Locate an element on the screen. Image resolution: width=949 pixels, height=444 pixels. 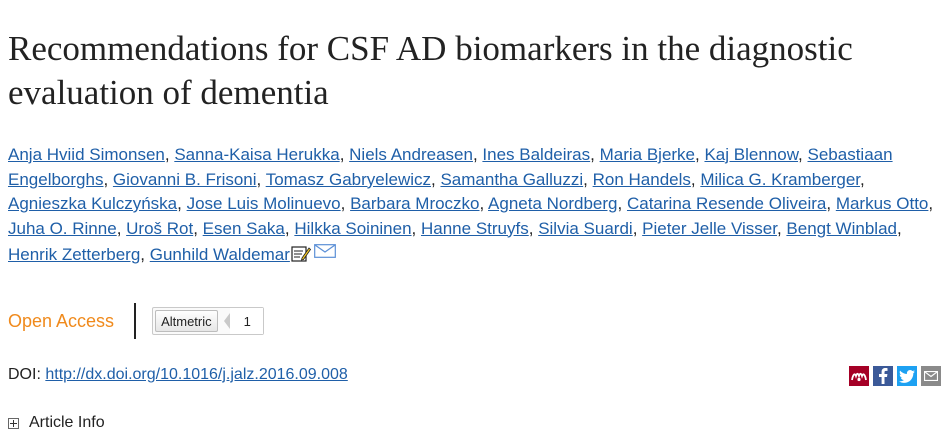
author-link: Milica G. Kramberger is located at coordinates (780, 179).